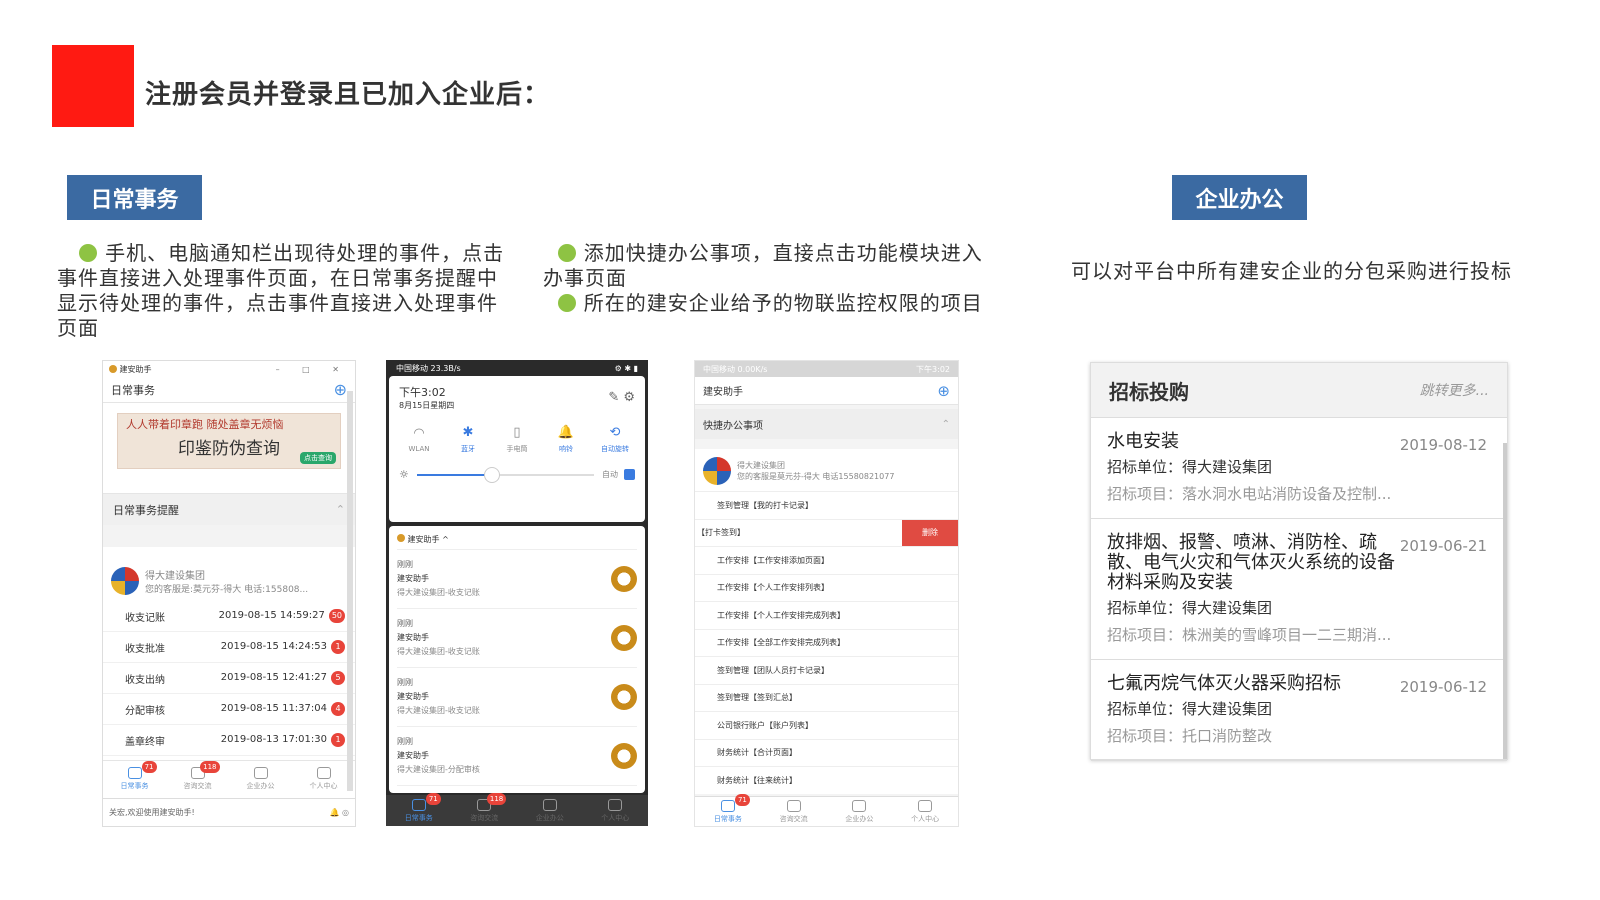 This screenshot has height=900, width=1600. What do you see at coordinates (629, 474) in the screenshot?
I see `auto-checkbox` at bounding box center [629, 474].